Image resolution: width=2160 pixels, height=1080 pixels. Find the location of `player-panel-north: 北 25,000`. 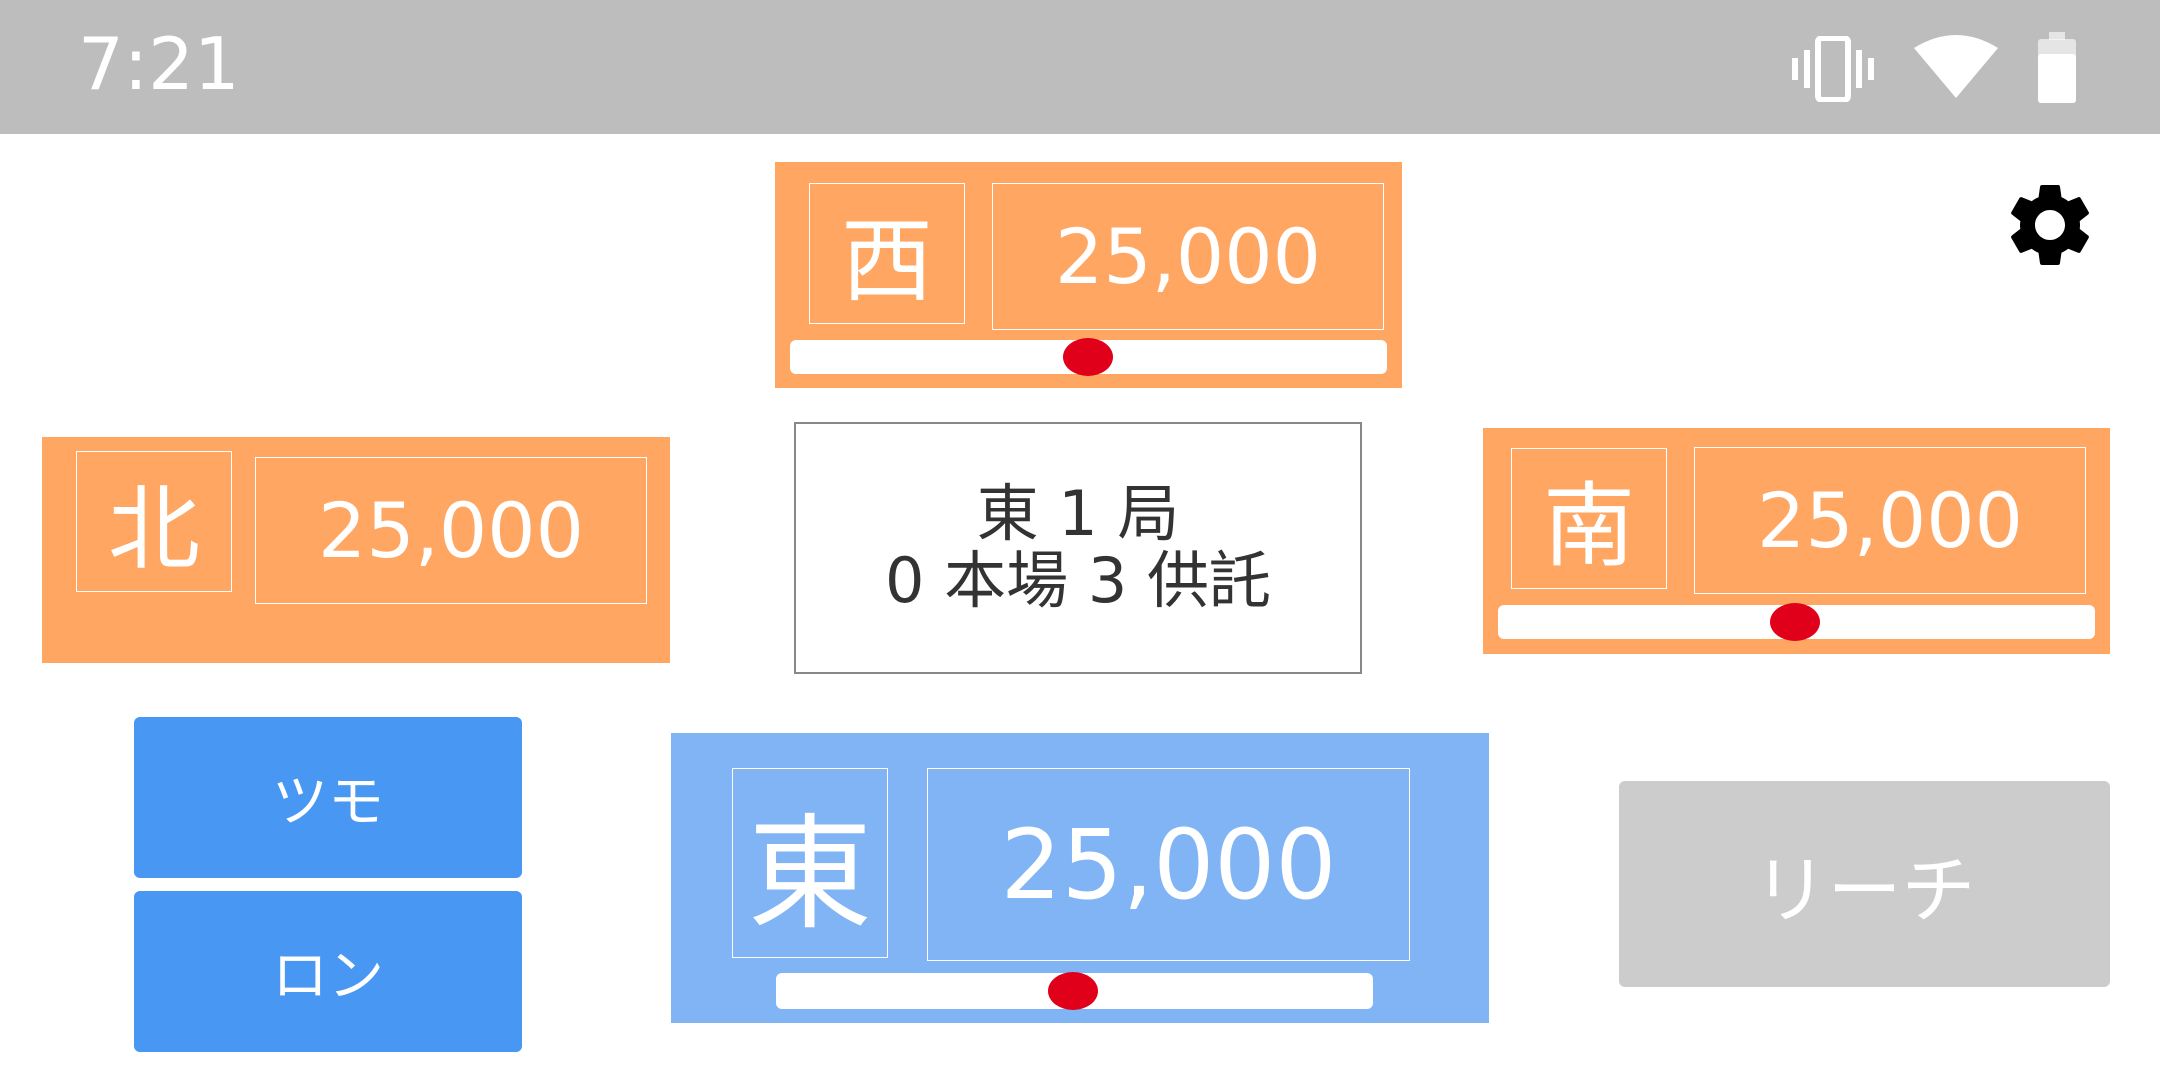

player-panel-north: 北 25,000 is located at coordinates (356, 550).